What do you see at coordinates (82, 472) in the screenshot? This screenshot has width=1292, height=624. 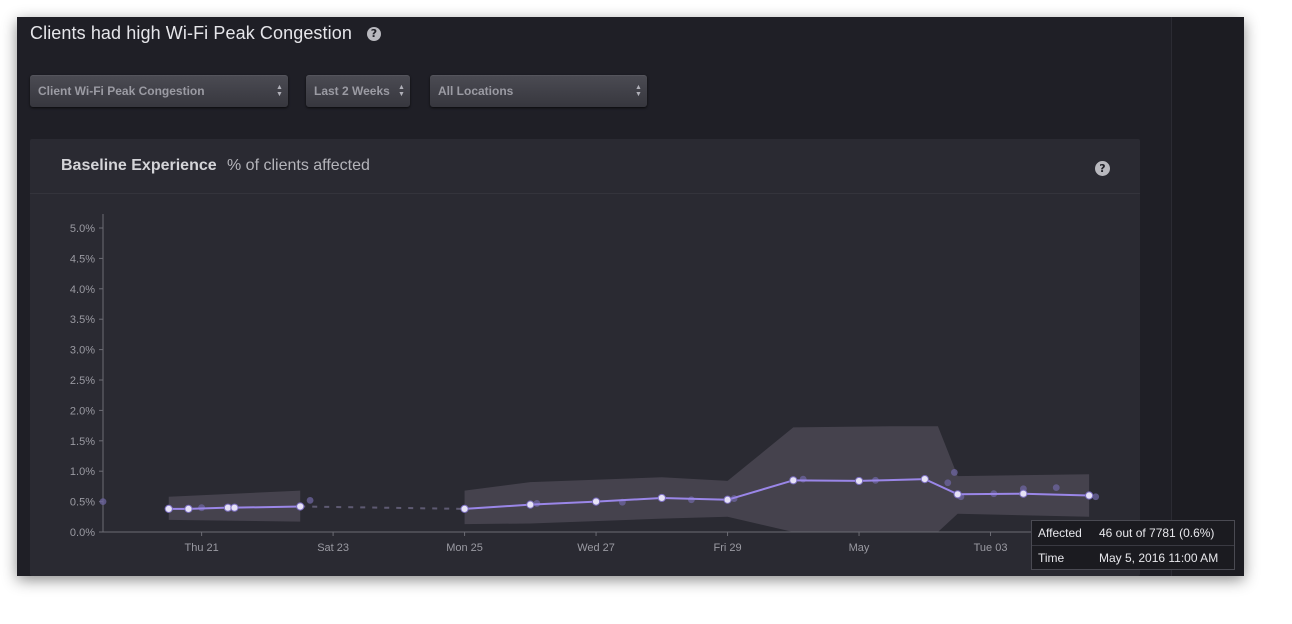 I see `y-tick-label: 1.0%` at bounding box center [82, 472].